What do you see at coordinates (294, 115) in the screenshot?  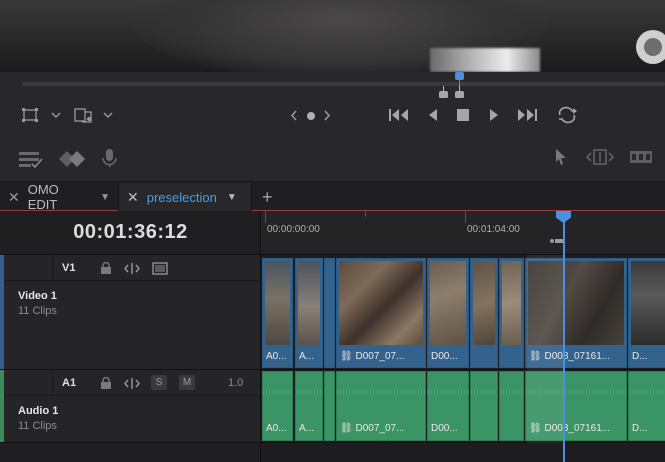 I see `prev-icon` at bounding box center [294, 115].